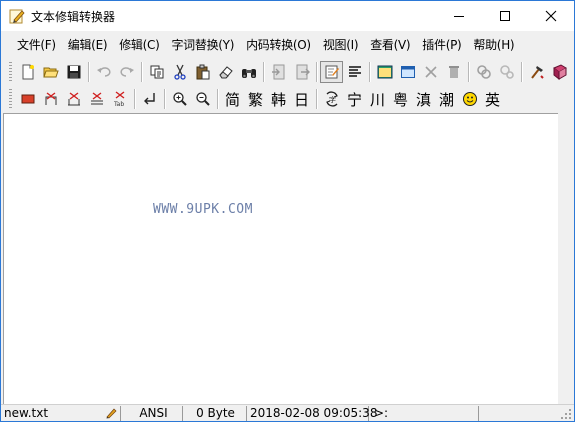 This screenshot has height=422, width=575. Describe the element at coordinates (492, 99) in the screenshot. I see `english-button: 英` at that location.